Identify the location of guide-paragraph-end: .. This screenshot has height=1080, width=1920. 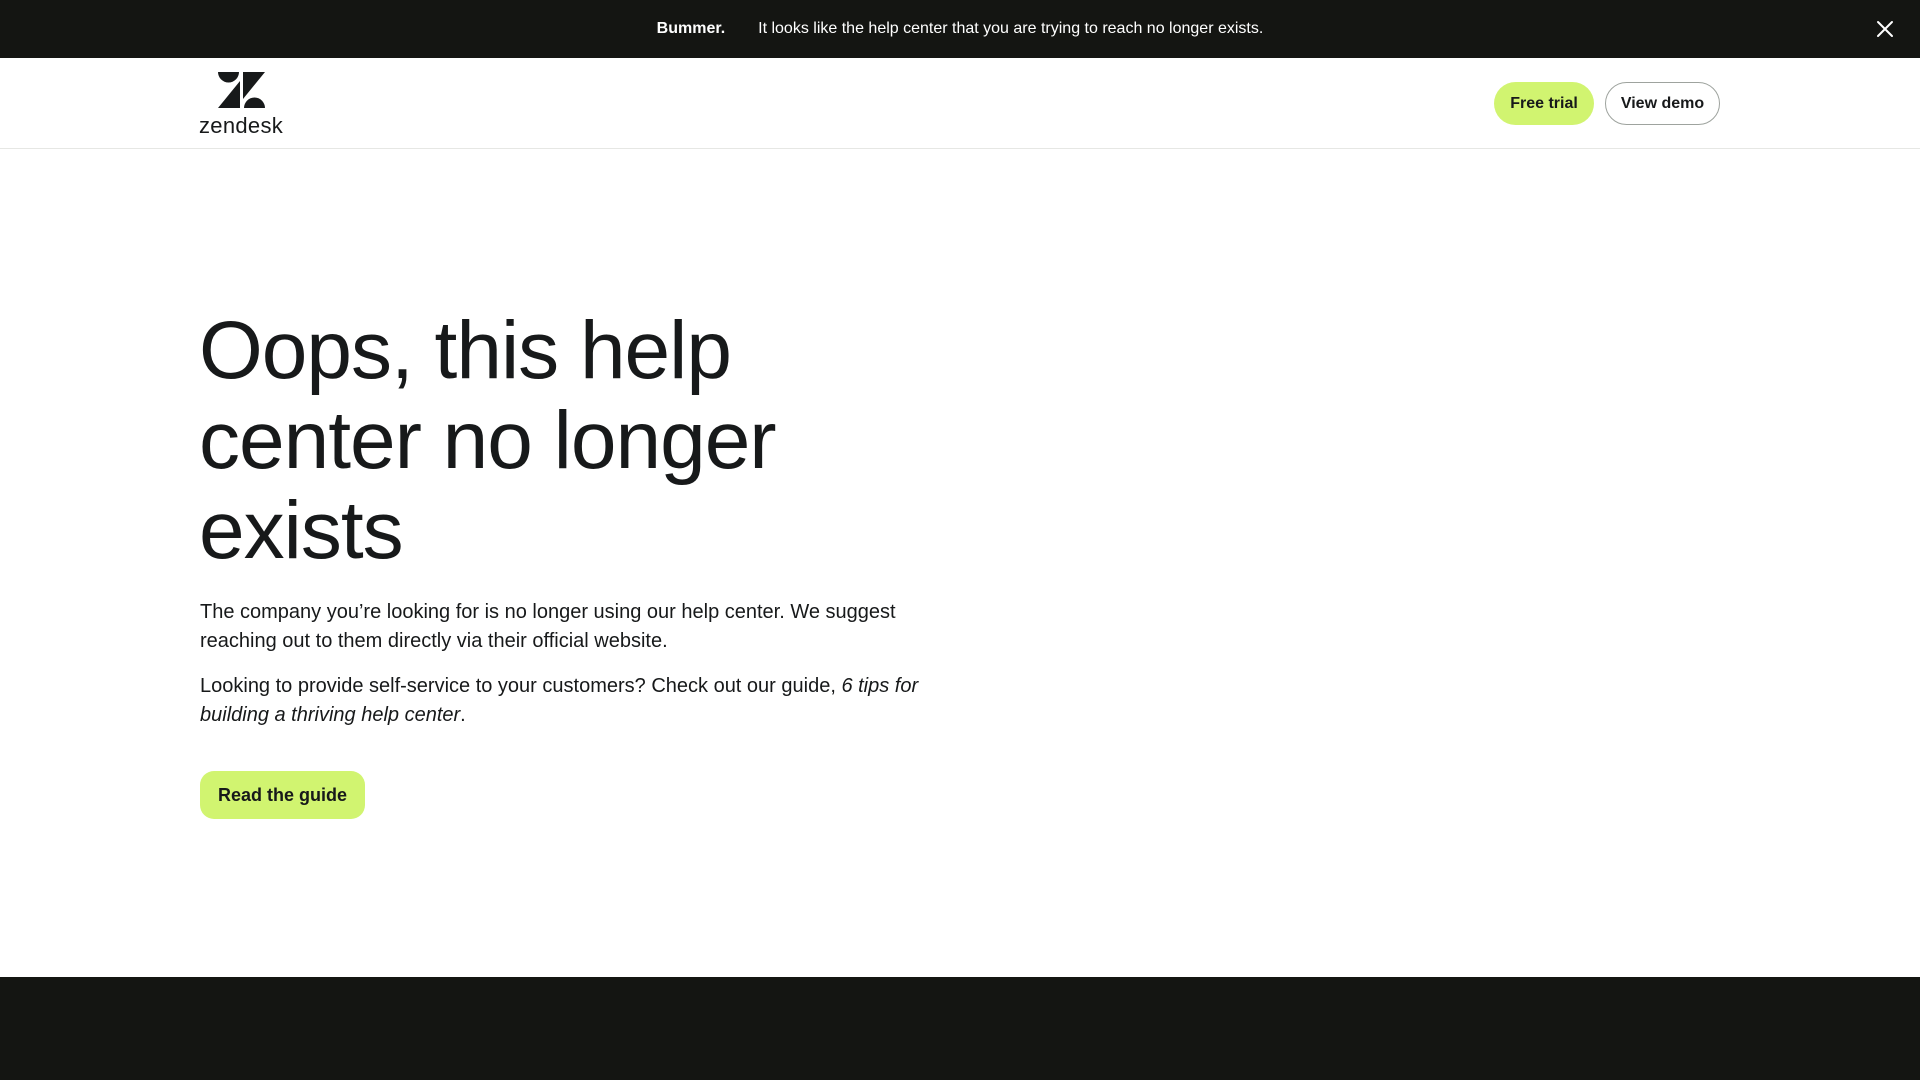
(463, 715).